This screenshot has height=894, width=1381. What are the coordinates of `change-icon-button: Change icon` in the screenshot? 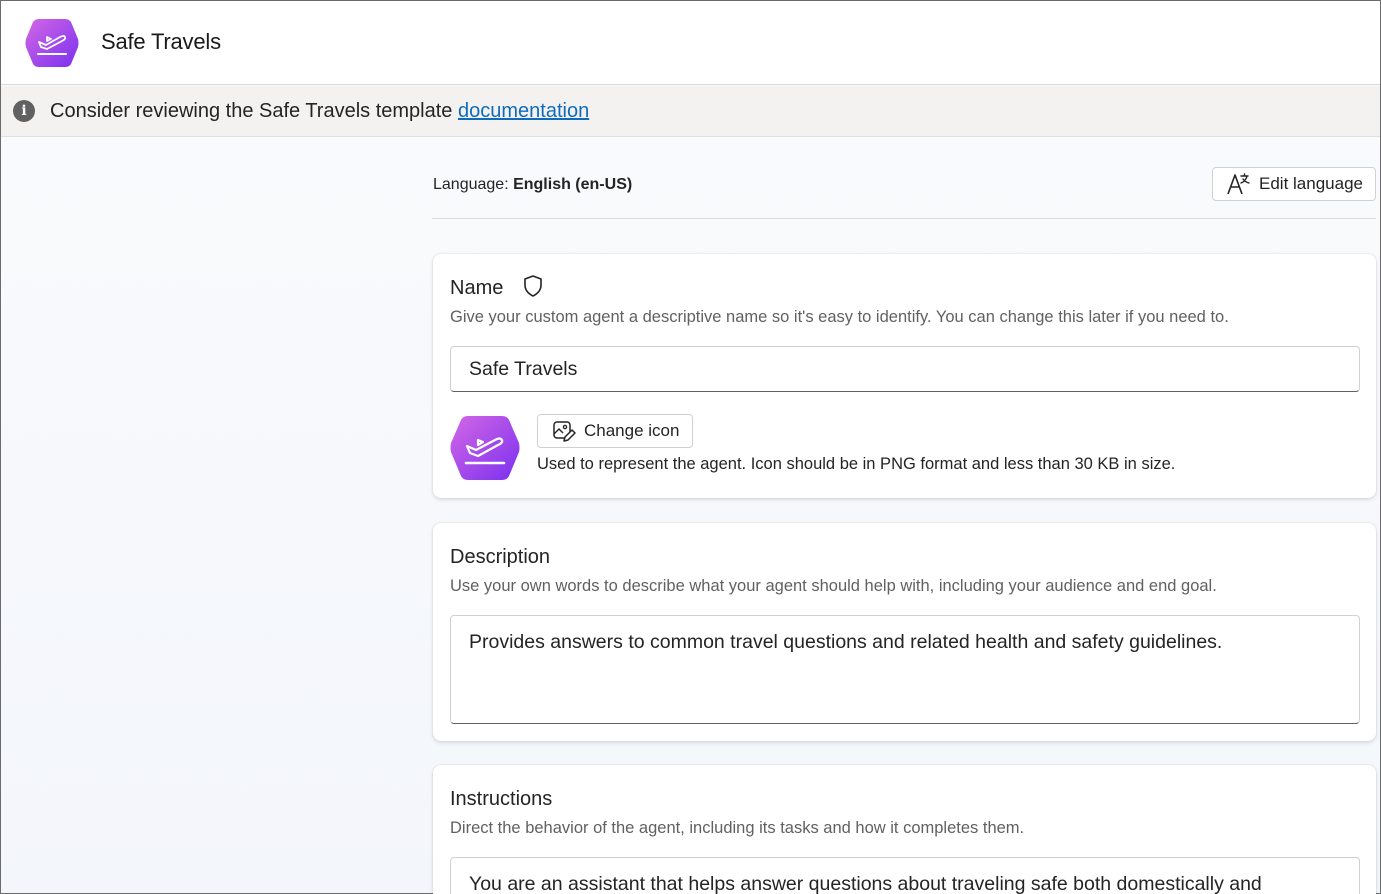 It's located at (615, 431).